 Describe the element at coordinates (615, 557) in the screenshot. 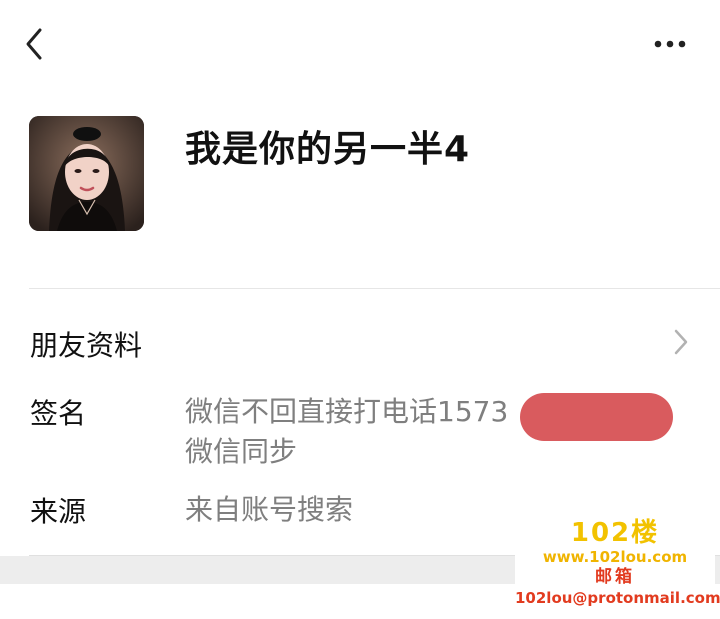

I see `watermark-site: www.102lou.com` at that location.